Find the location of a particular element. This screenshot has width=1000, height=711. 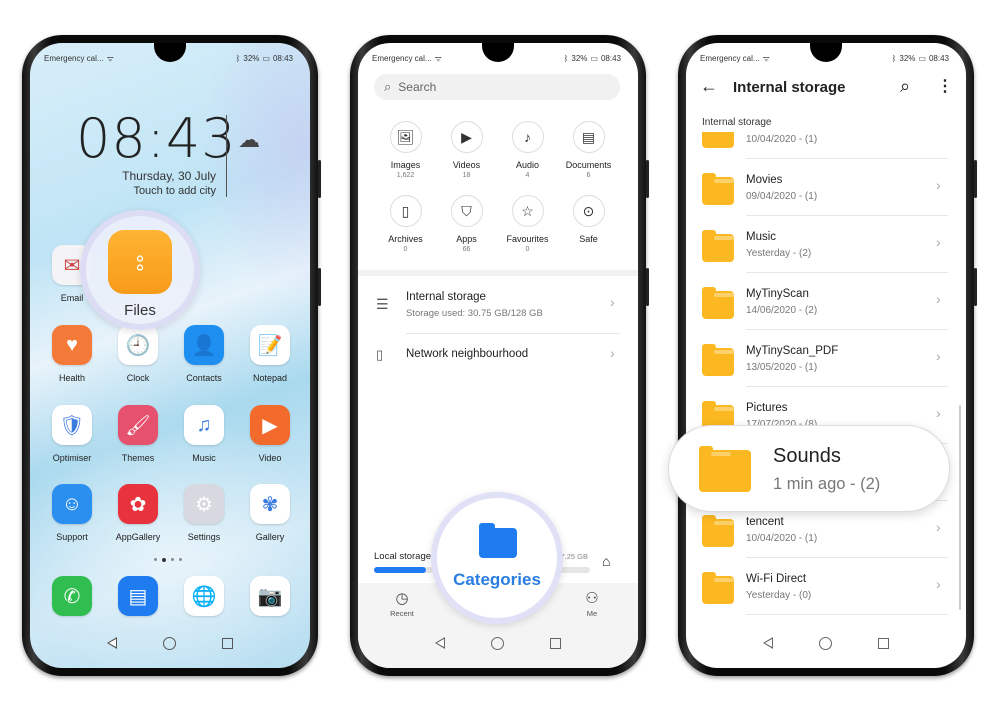

breadcrumb: Internal storage is located at coordinates (802, 124).